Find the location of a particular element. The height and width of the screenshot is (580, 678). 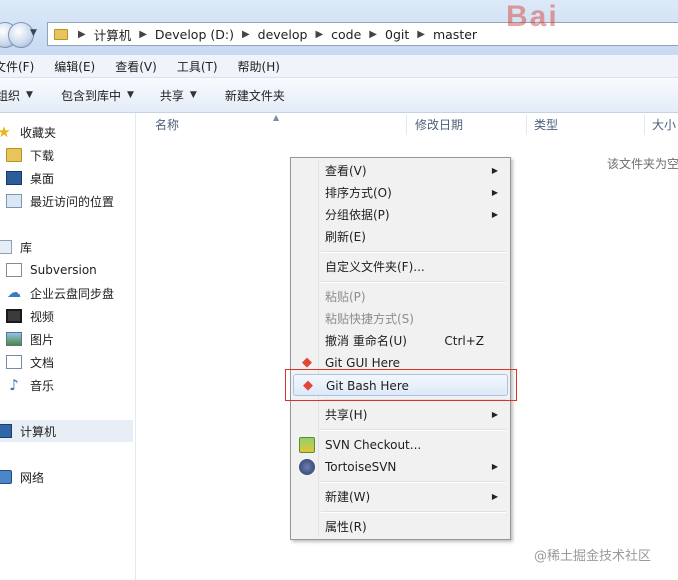

music-note-icon: ♪ is located at coordinates (14, 385).